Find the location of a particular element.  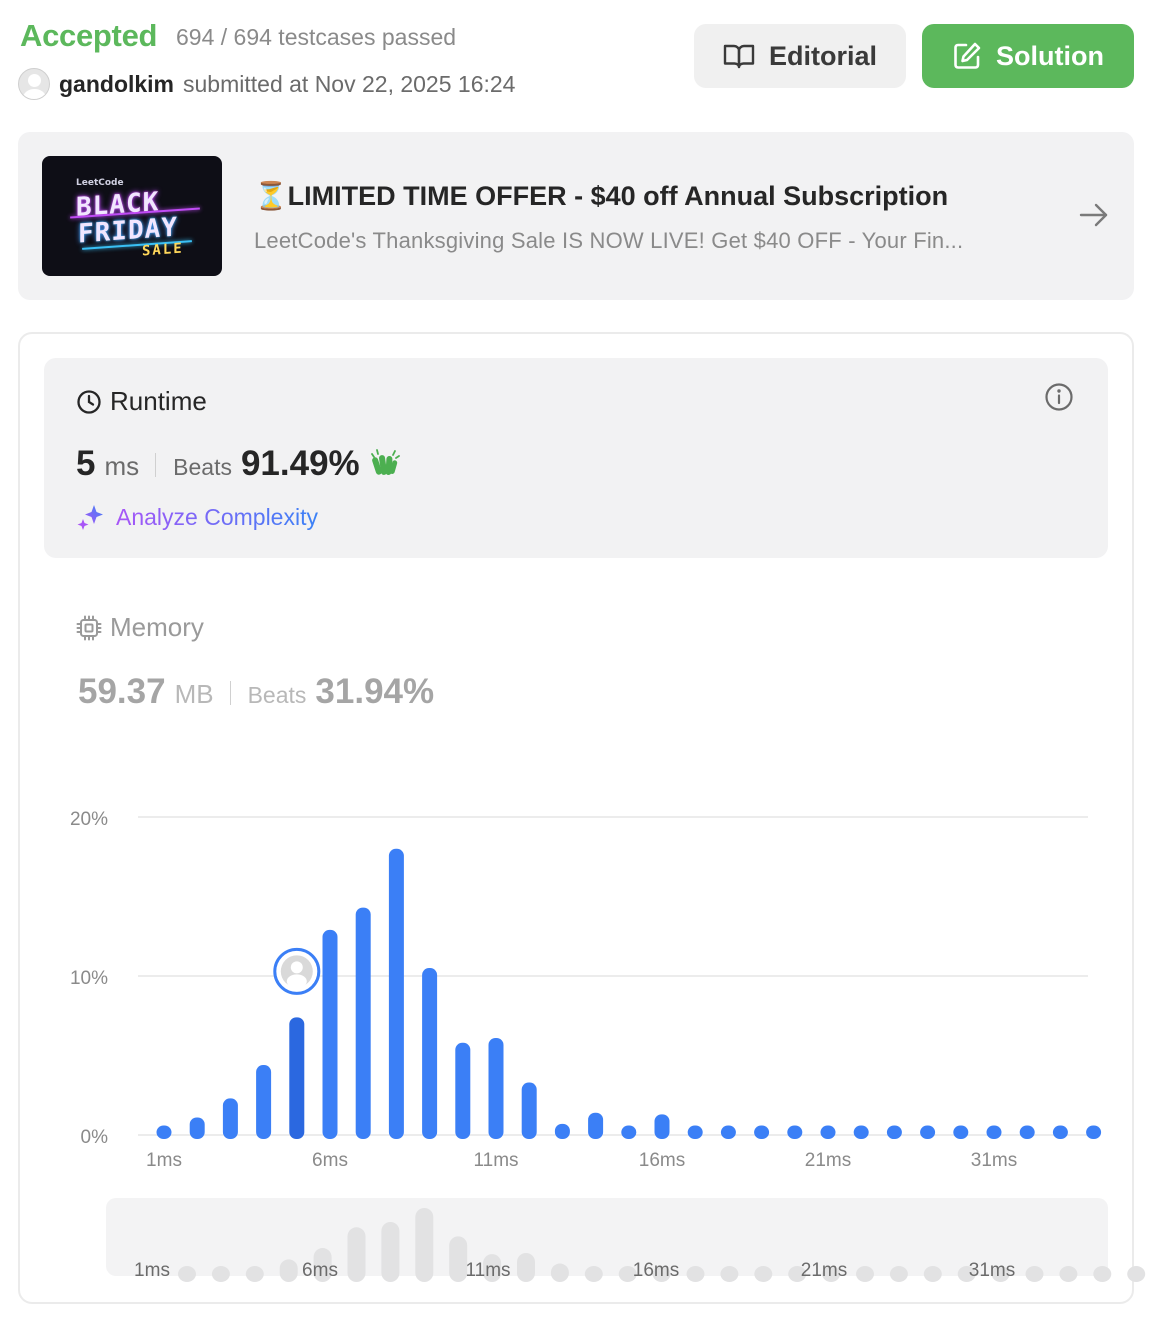

testcases-passed: 694 / 694 testcases passed is located at coordinates (316, 37).